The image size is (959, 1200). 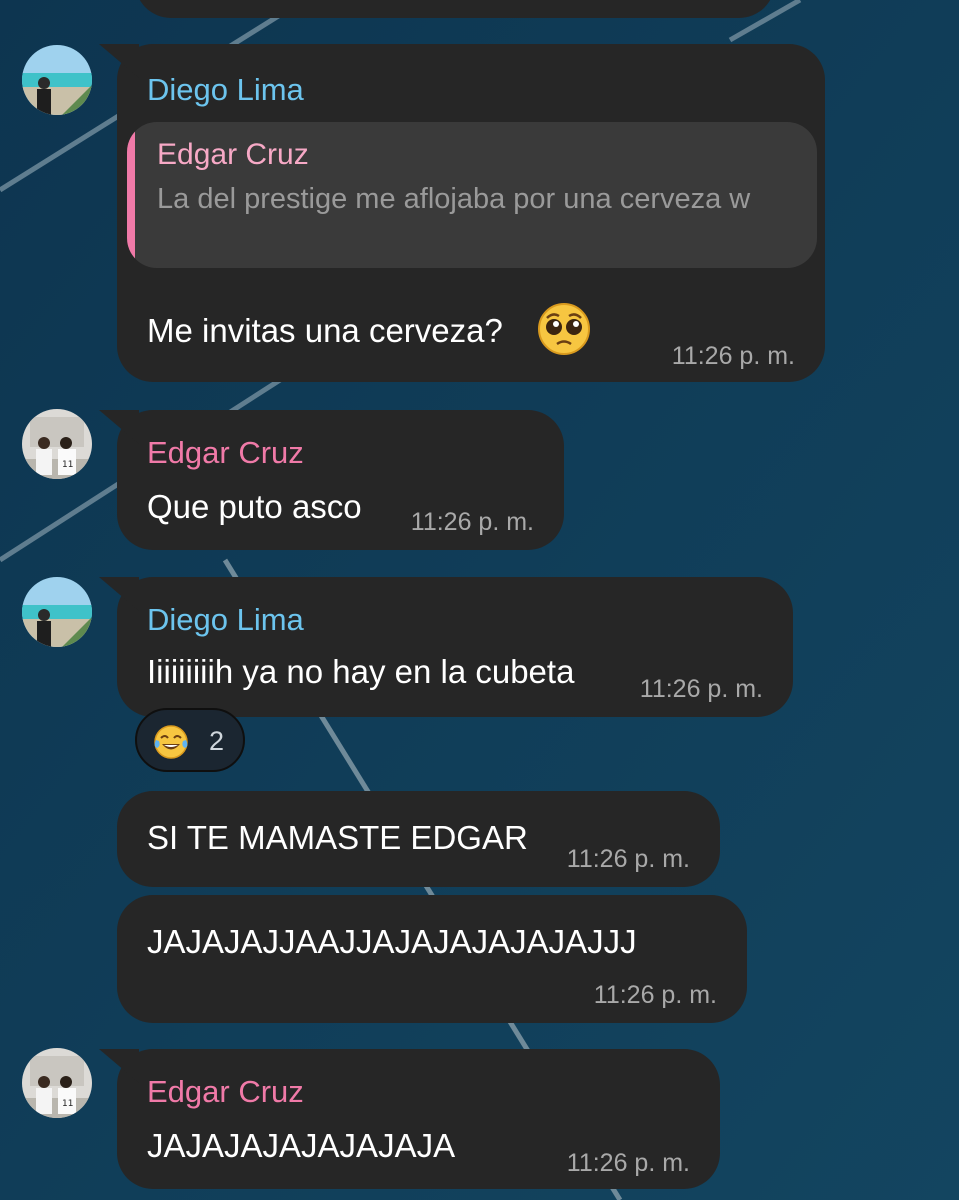 I want to click on reply-sender-name: Edgar Cruz, so click(x=233, y=154).